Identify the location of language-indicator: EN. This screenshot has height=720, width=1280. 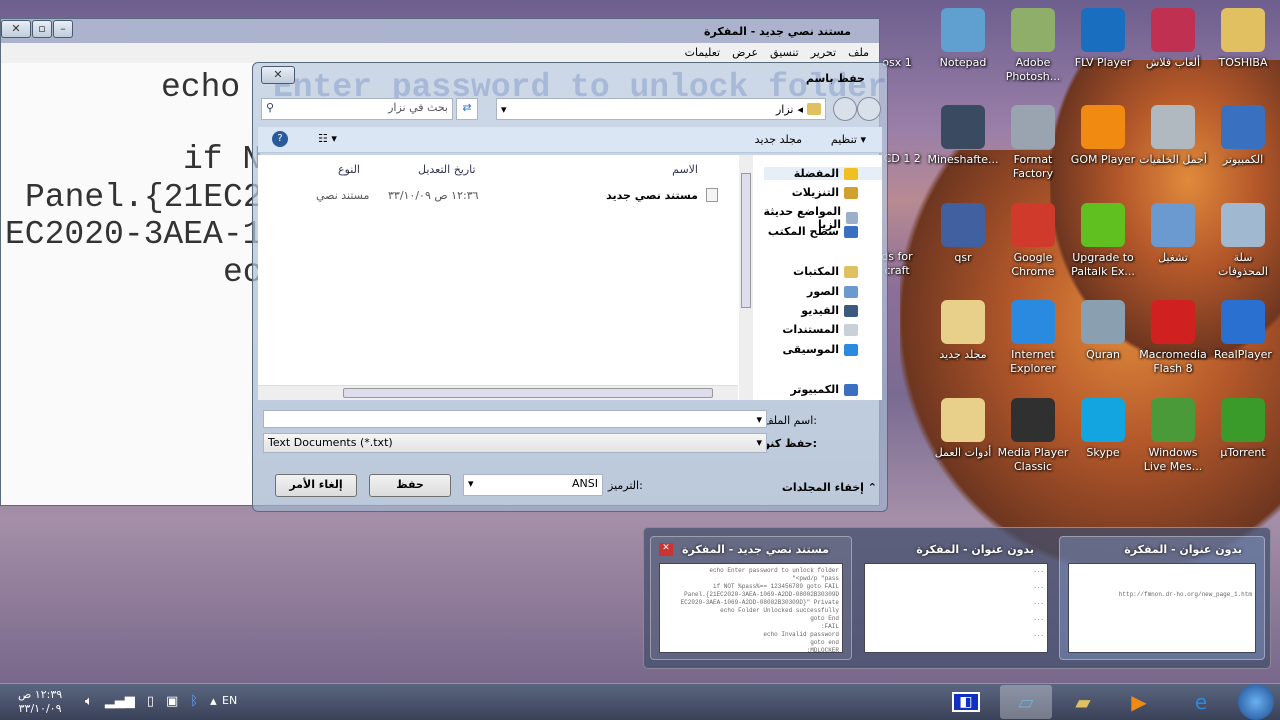
(229, 700).